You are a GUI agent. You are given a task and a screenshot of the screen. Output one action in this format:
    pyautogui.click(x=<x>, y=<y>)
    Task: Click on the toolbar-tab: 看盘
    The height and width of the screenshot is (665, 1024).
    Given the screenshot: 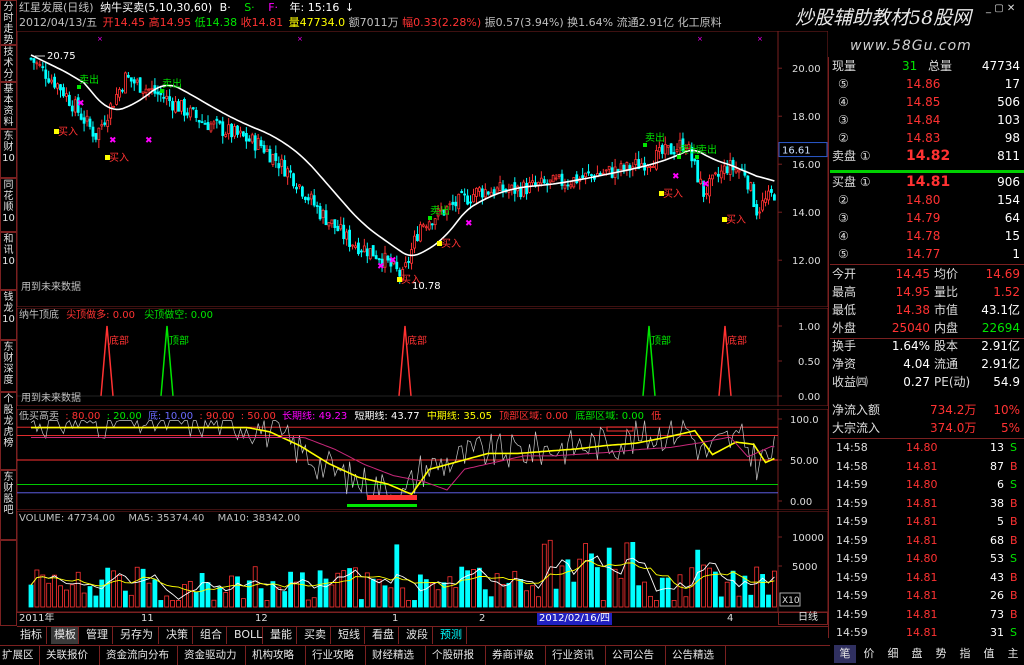 What is the action you would take?
    pyautogui.click(x=384, y=635)
    